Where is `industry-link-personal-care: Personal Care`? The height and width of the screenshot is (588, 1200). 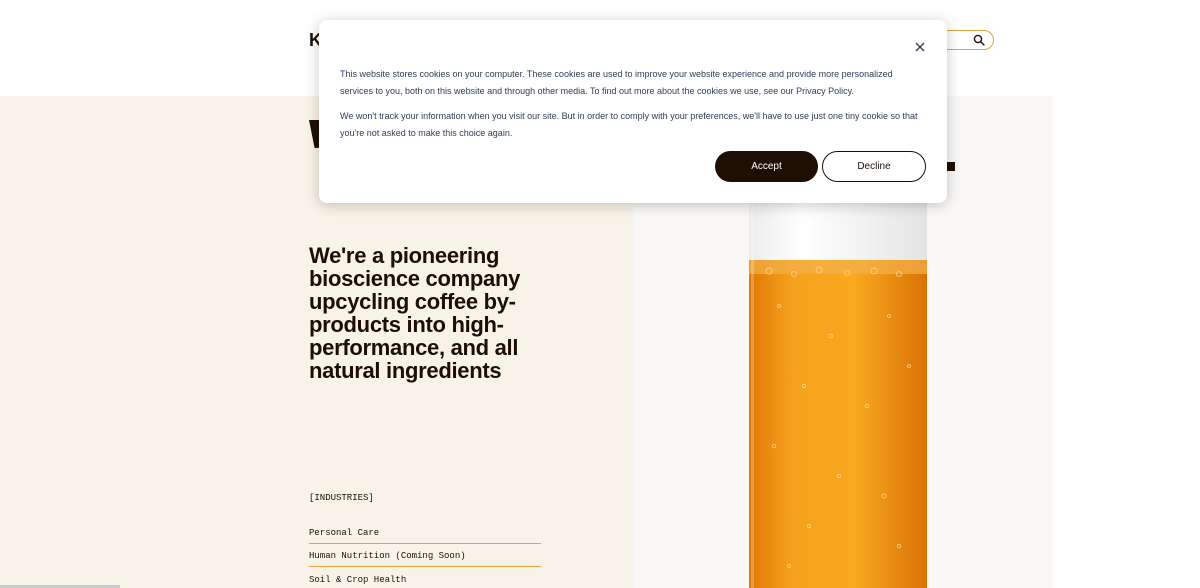
industry-link-personal-care: Personal Care is located at coordinates (425, 534).